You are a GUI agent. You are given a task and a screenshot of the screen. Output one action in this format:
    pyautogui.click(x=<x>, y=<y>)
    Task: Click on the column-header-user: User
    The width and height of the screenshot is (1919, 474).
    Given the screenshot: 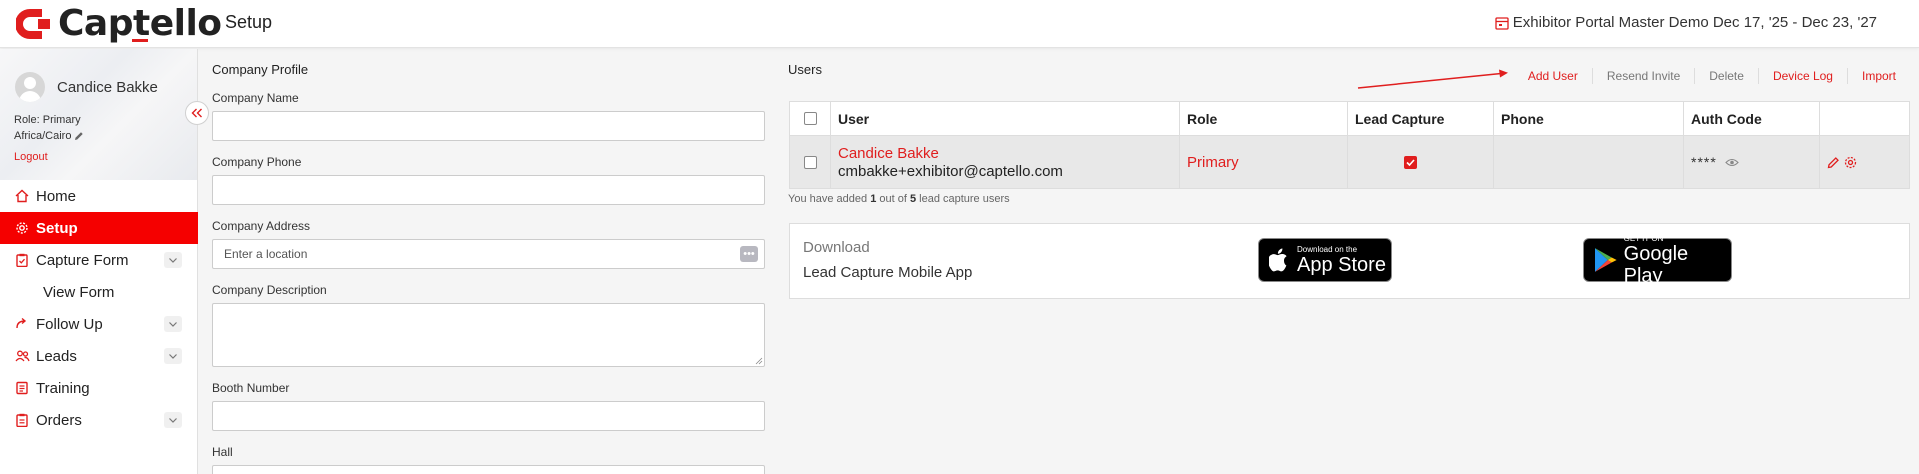 What is the action you would take?
    pyautogui.click(x=1004, y=118)
    